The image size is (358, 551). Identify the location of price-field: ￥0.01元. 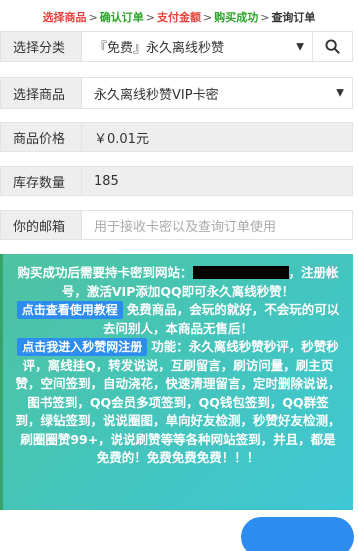
(217, 137).